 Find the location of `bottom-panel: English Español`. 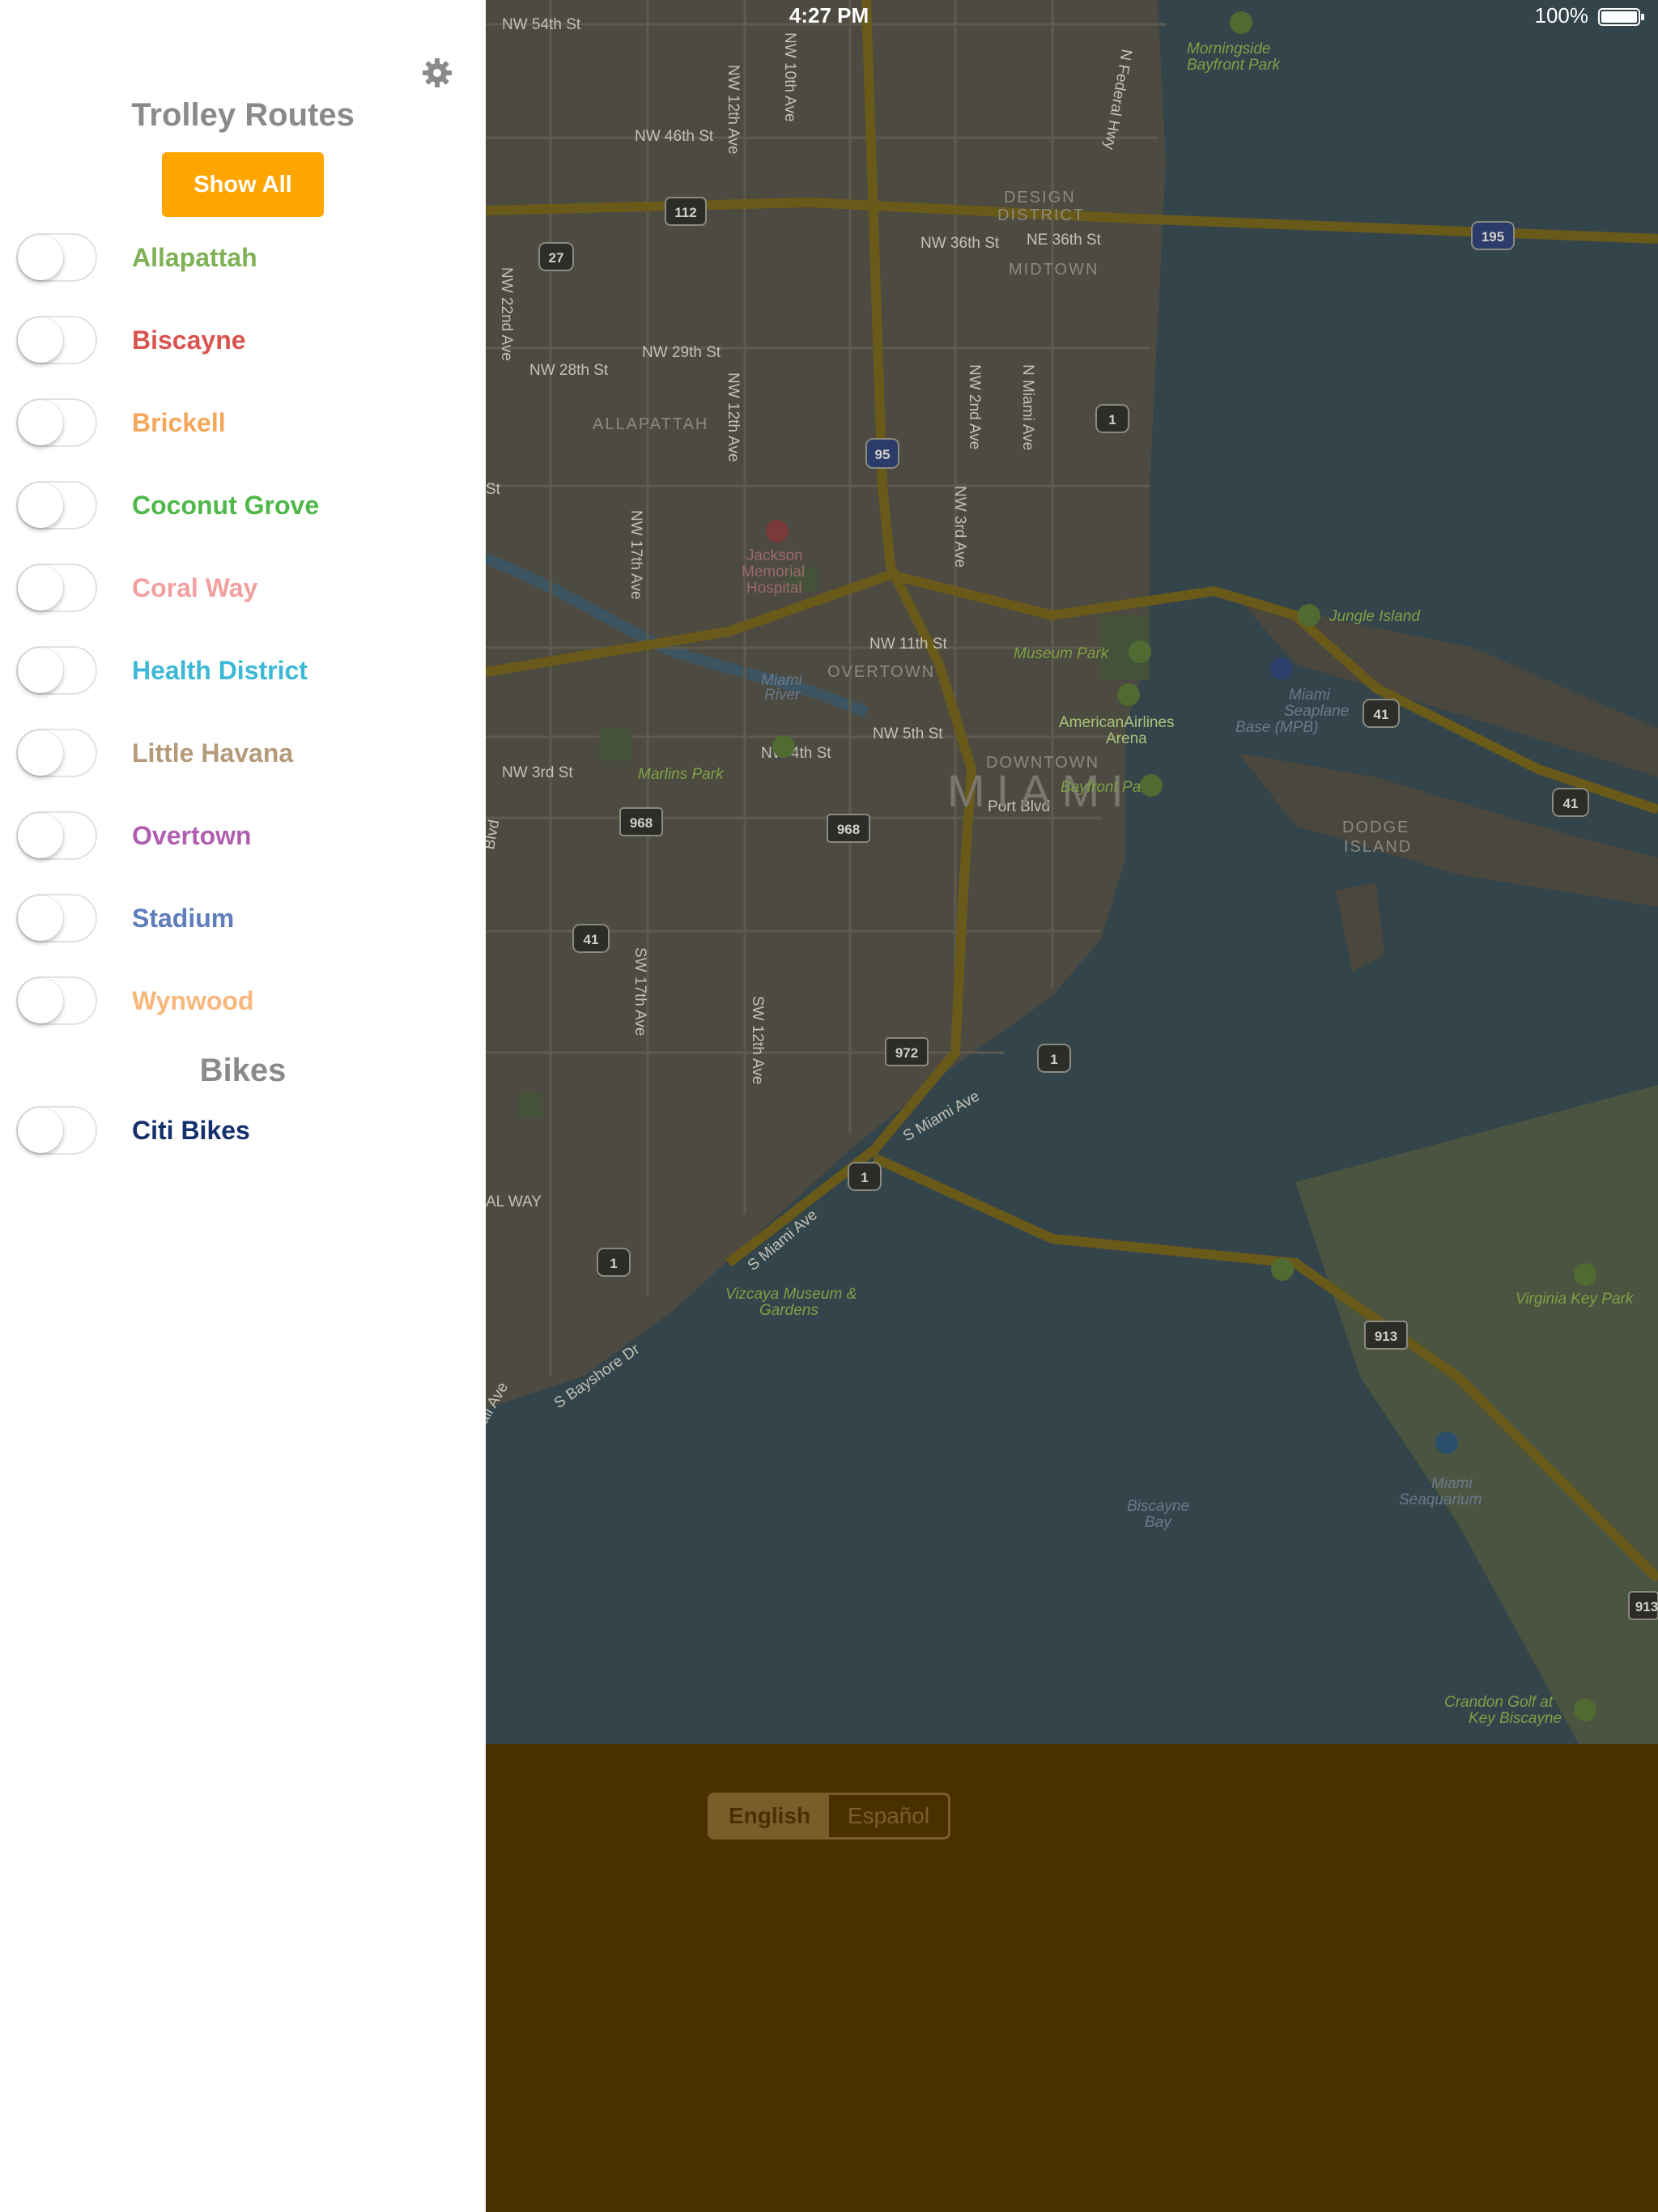

bottom-panel: English Español is located at coordinates (1072, 1978).